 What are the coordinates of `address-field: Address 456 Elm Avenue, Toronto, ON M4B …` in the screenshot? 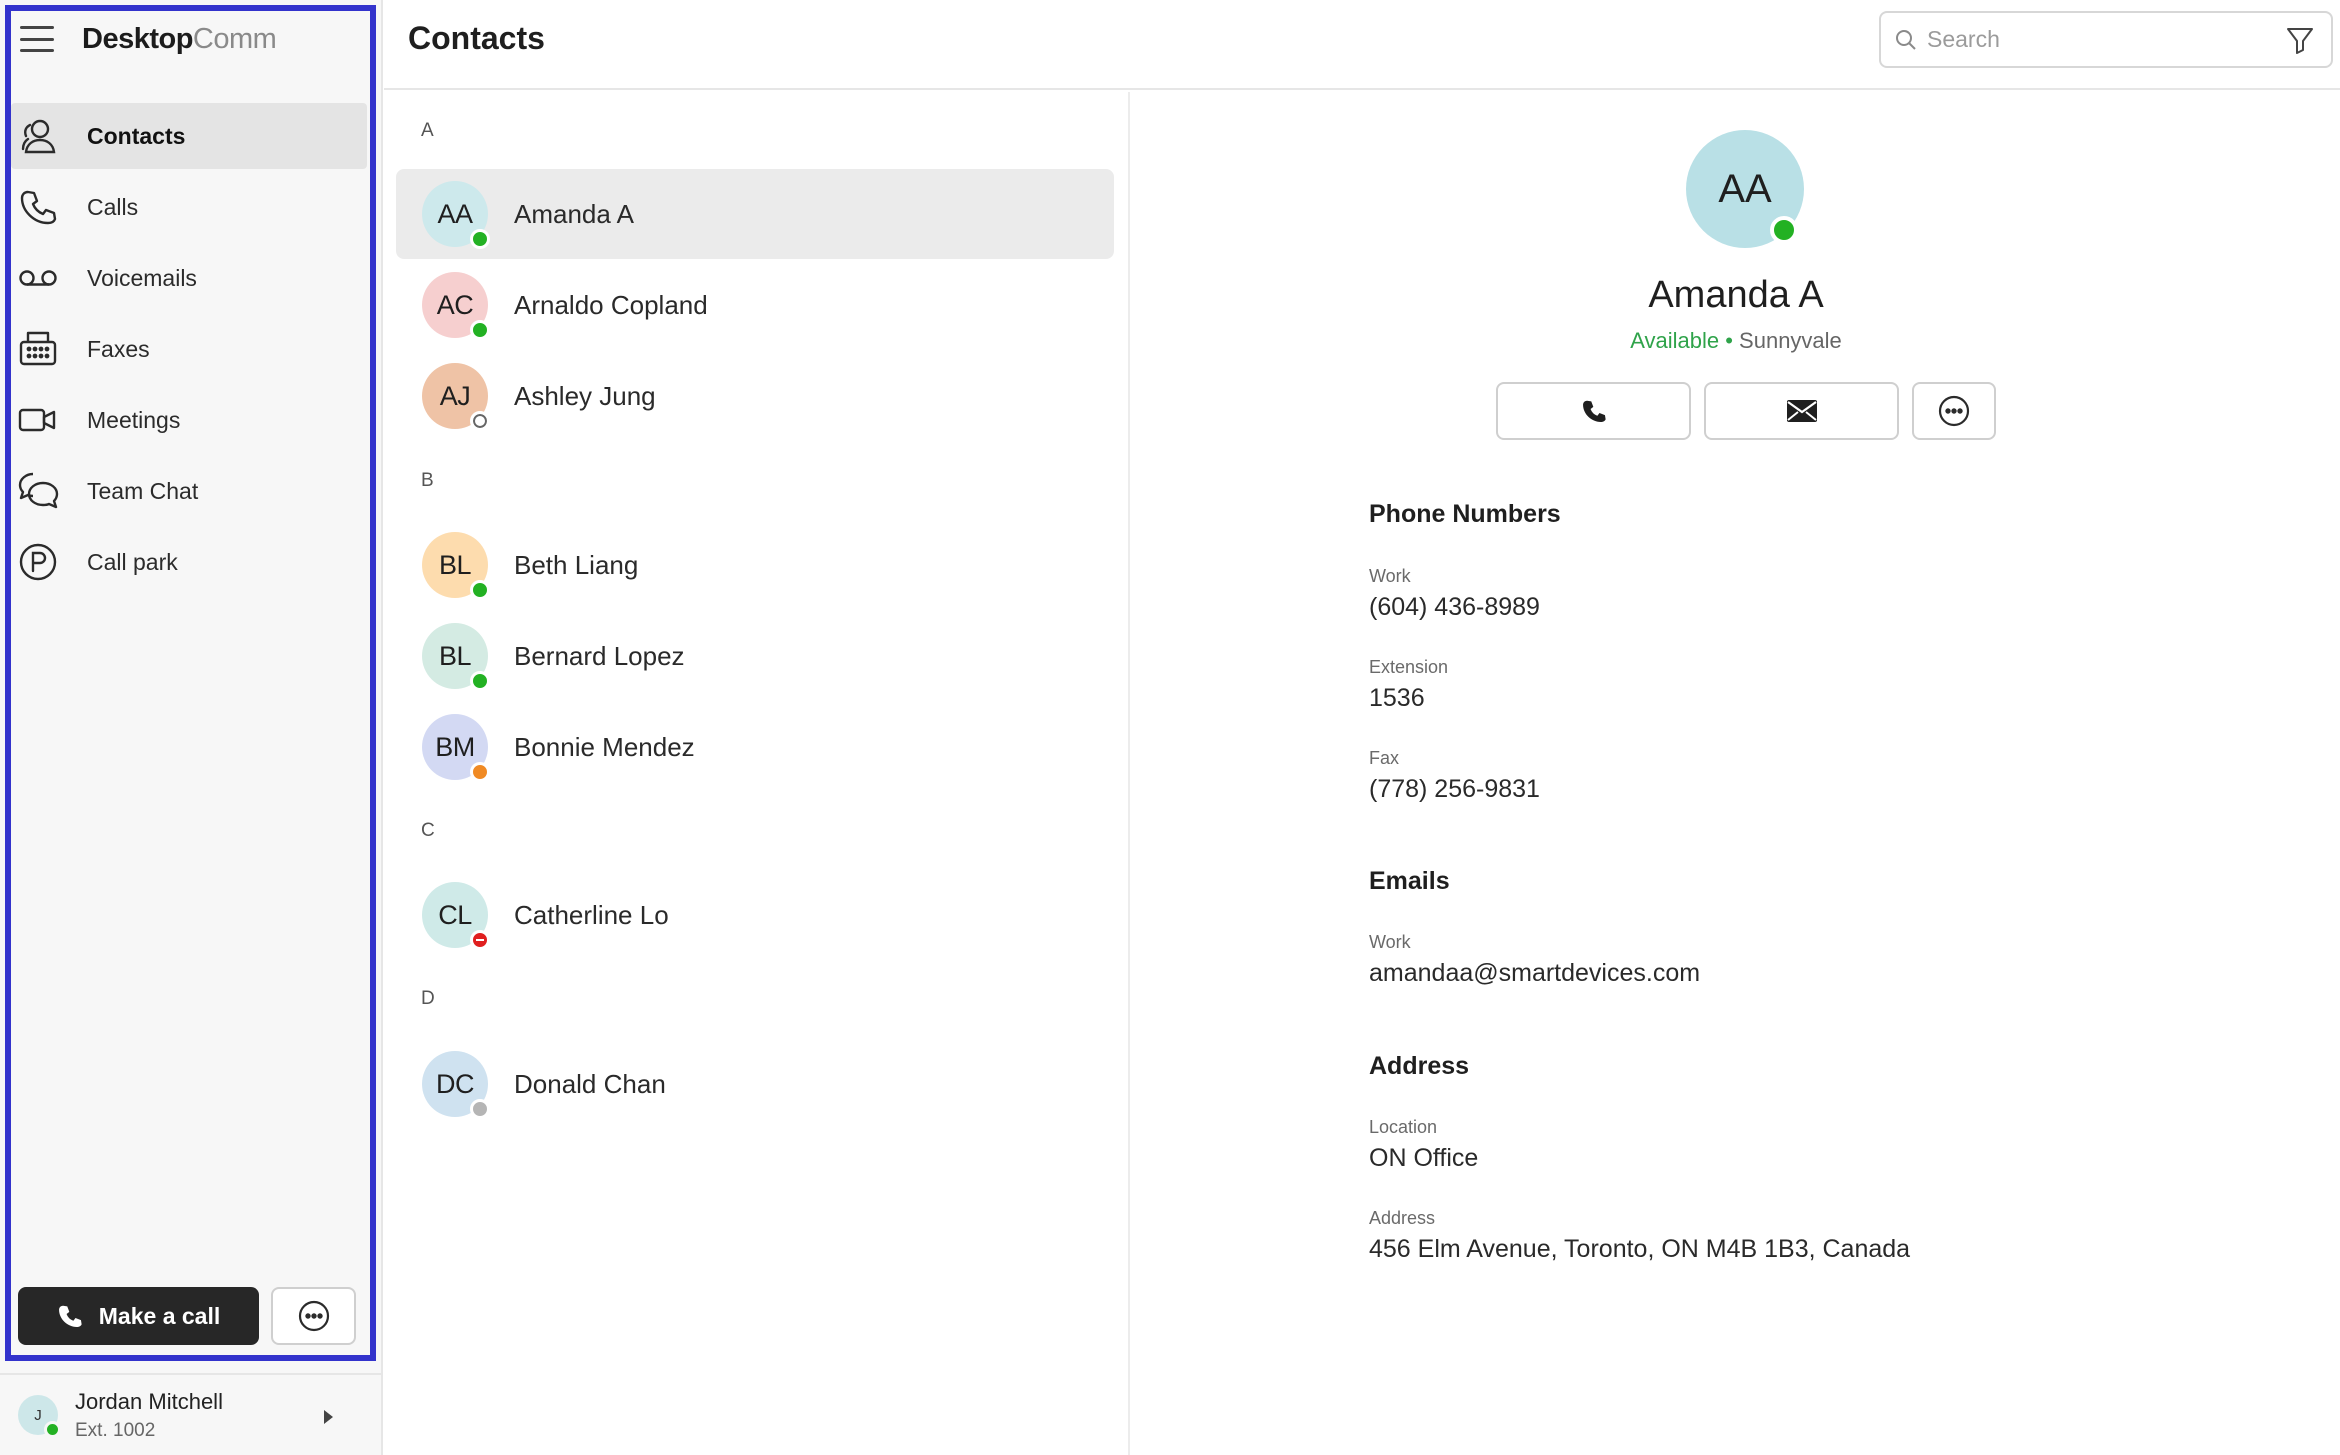 It's located at (1639, 1236).